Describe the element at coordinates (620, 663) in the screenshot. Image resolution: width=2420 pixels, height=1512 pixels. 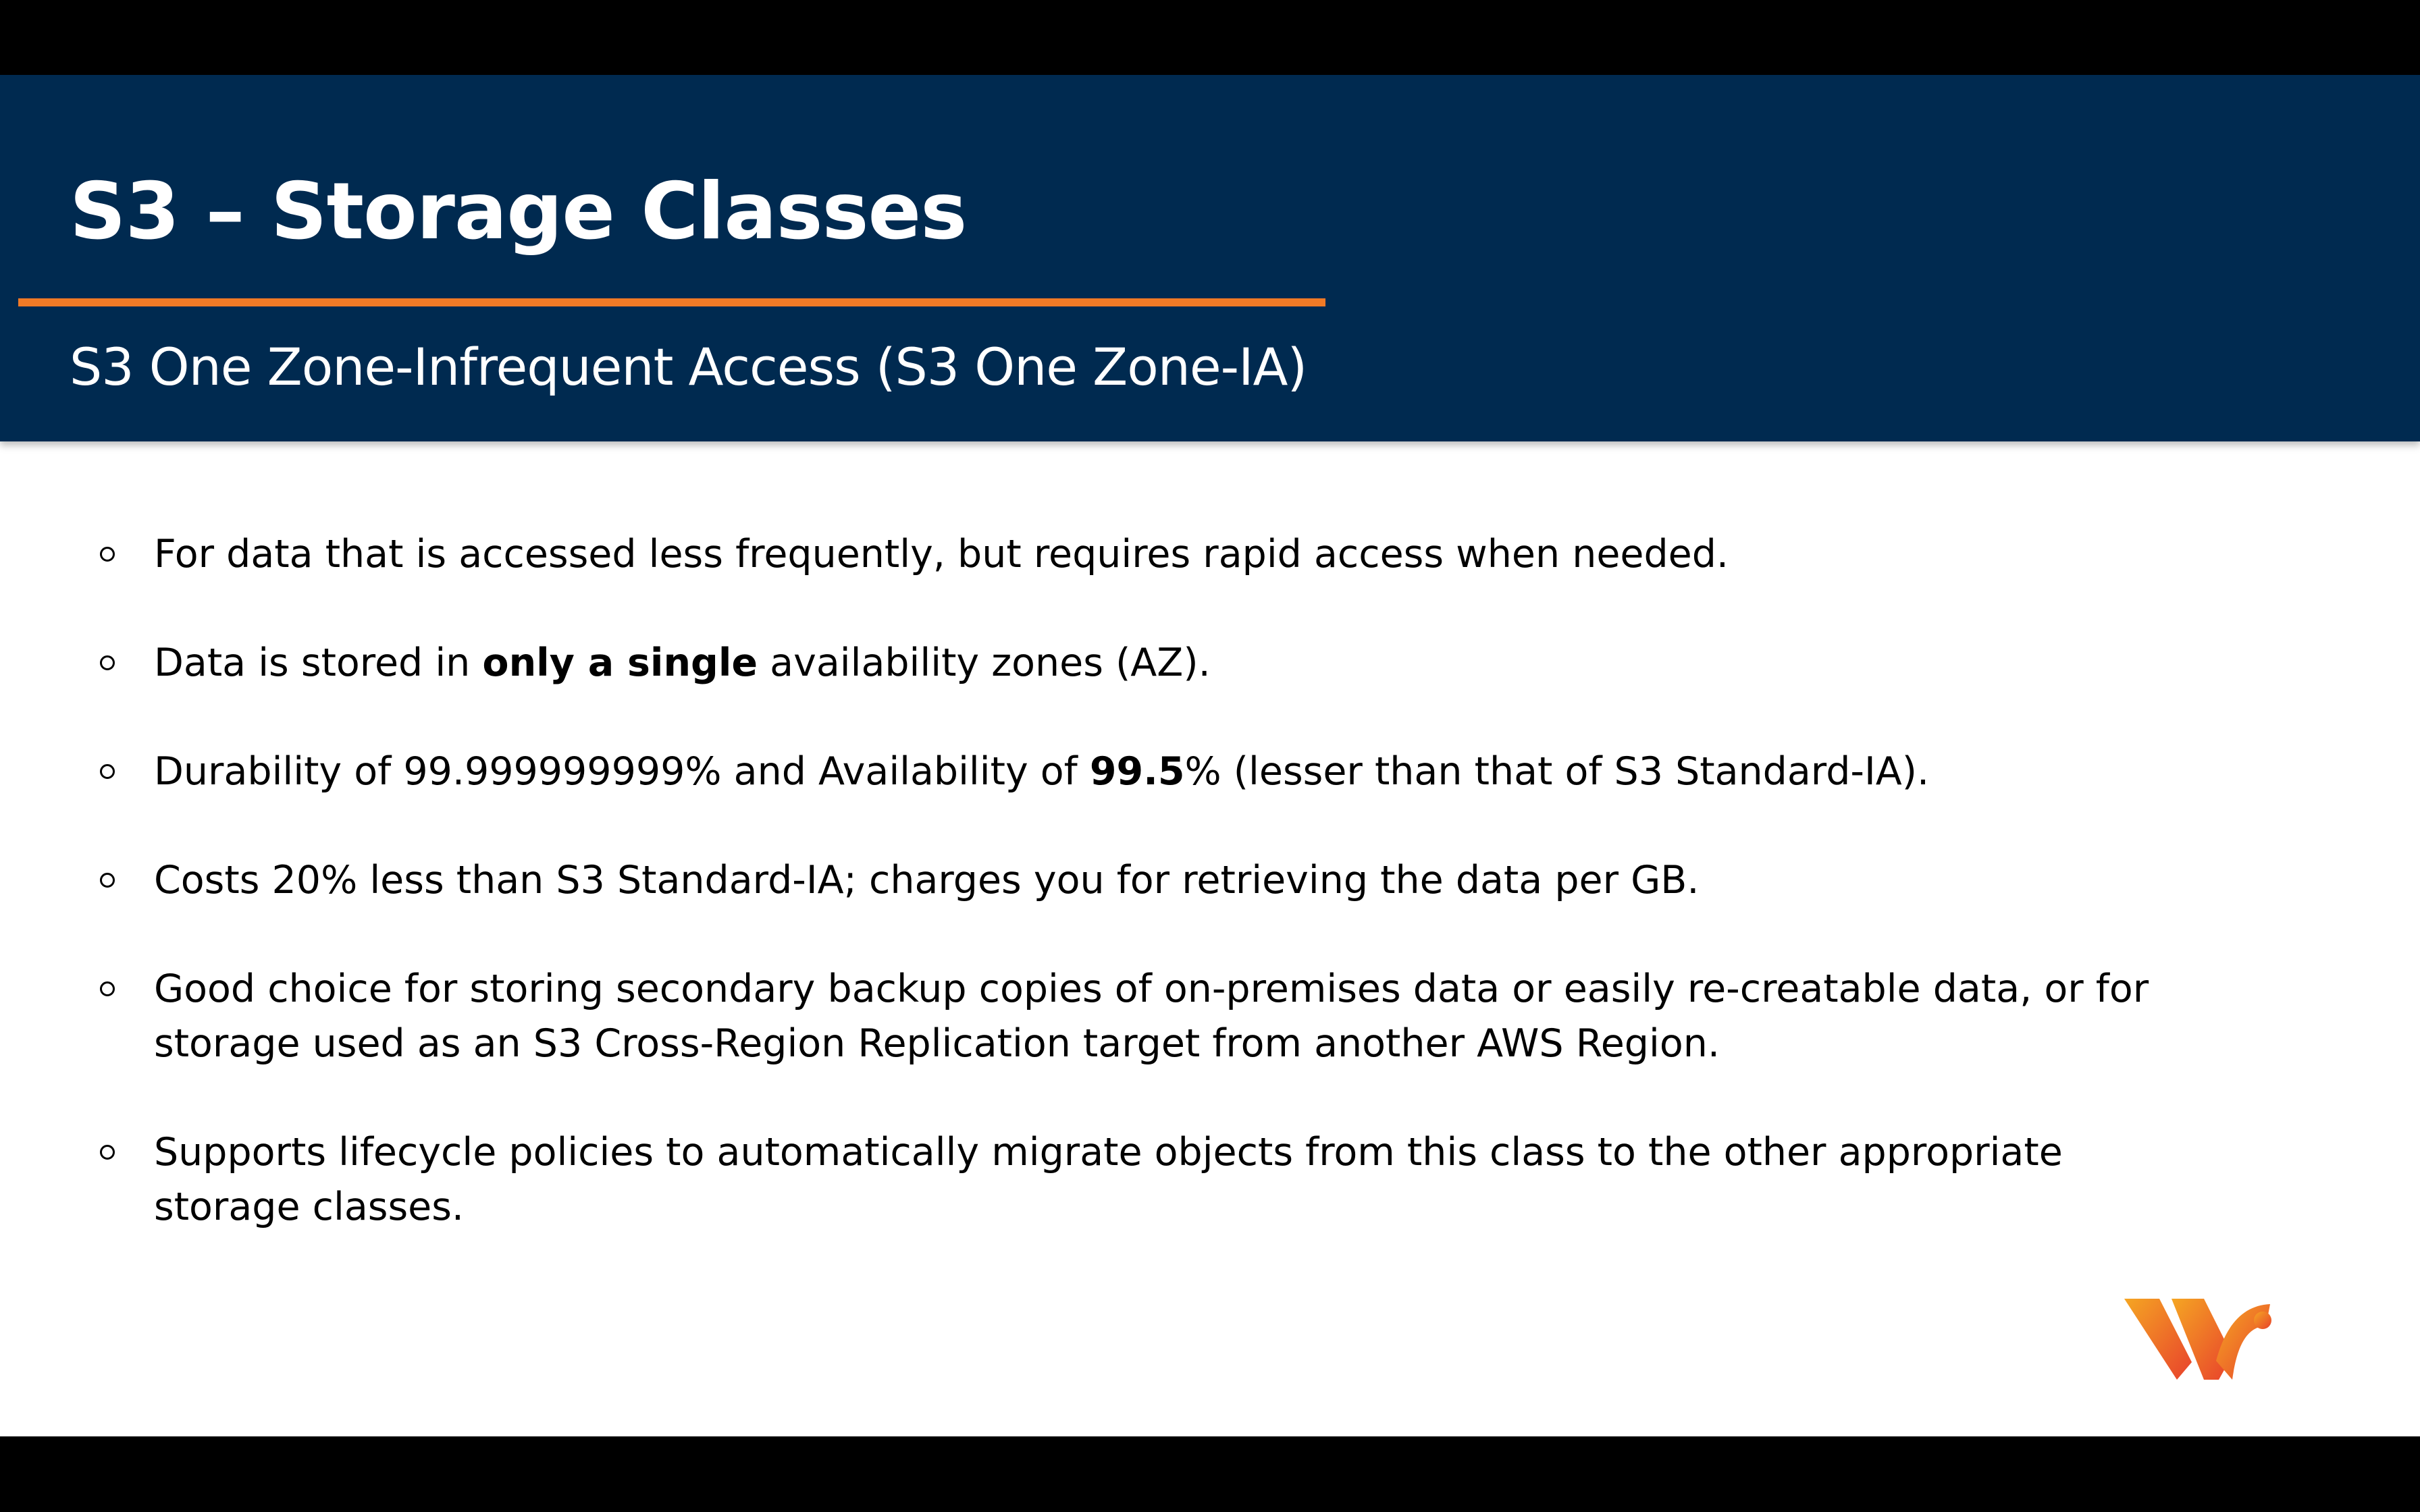
I see `bullet-emphasis: only a single` at that location.